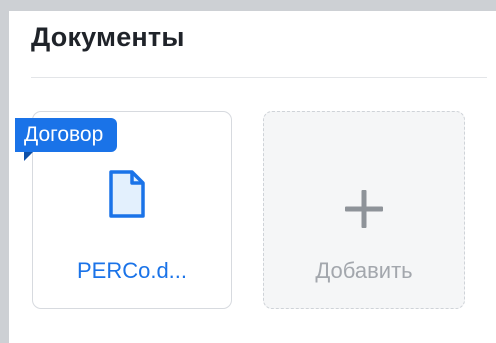 The width and height of the screenshot is (496, 343). I want to click on document-type-tag: Договор, so click(66, 135).